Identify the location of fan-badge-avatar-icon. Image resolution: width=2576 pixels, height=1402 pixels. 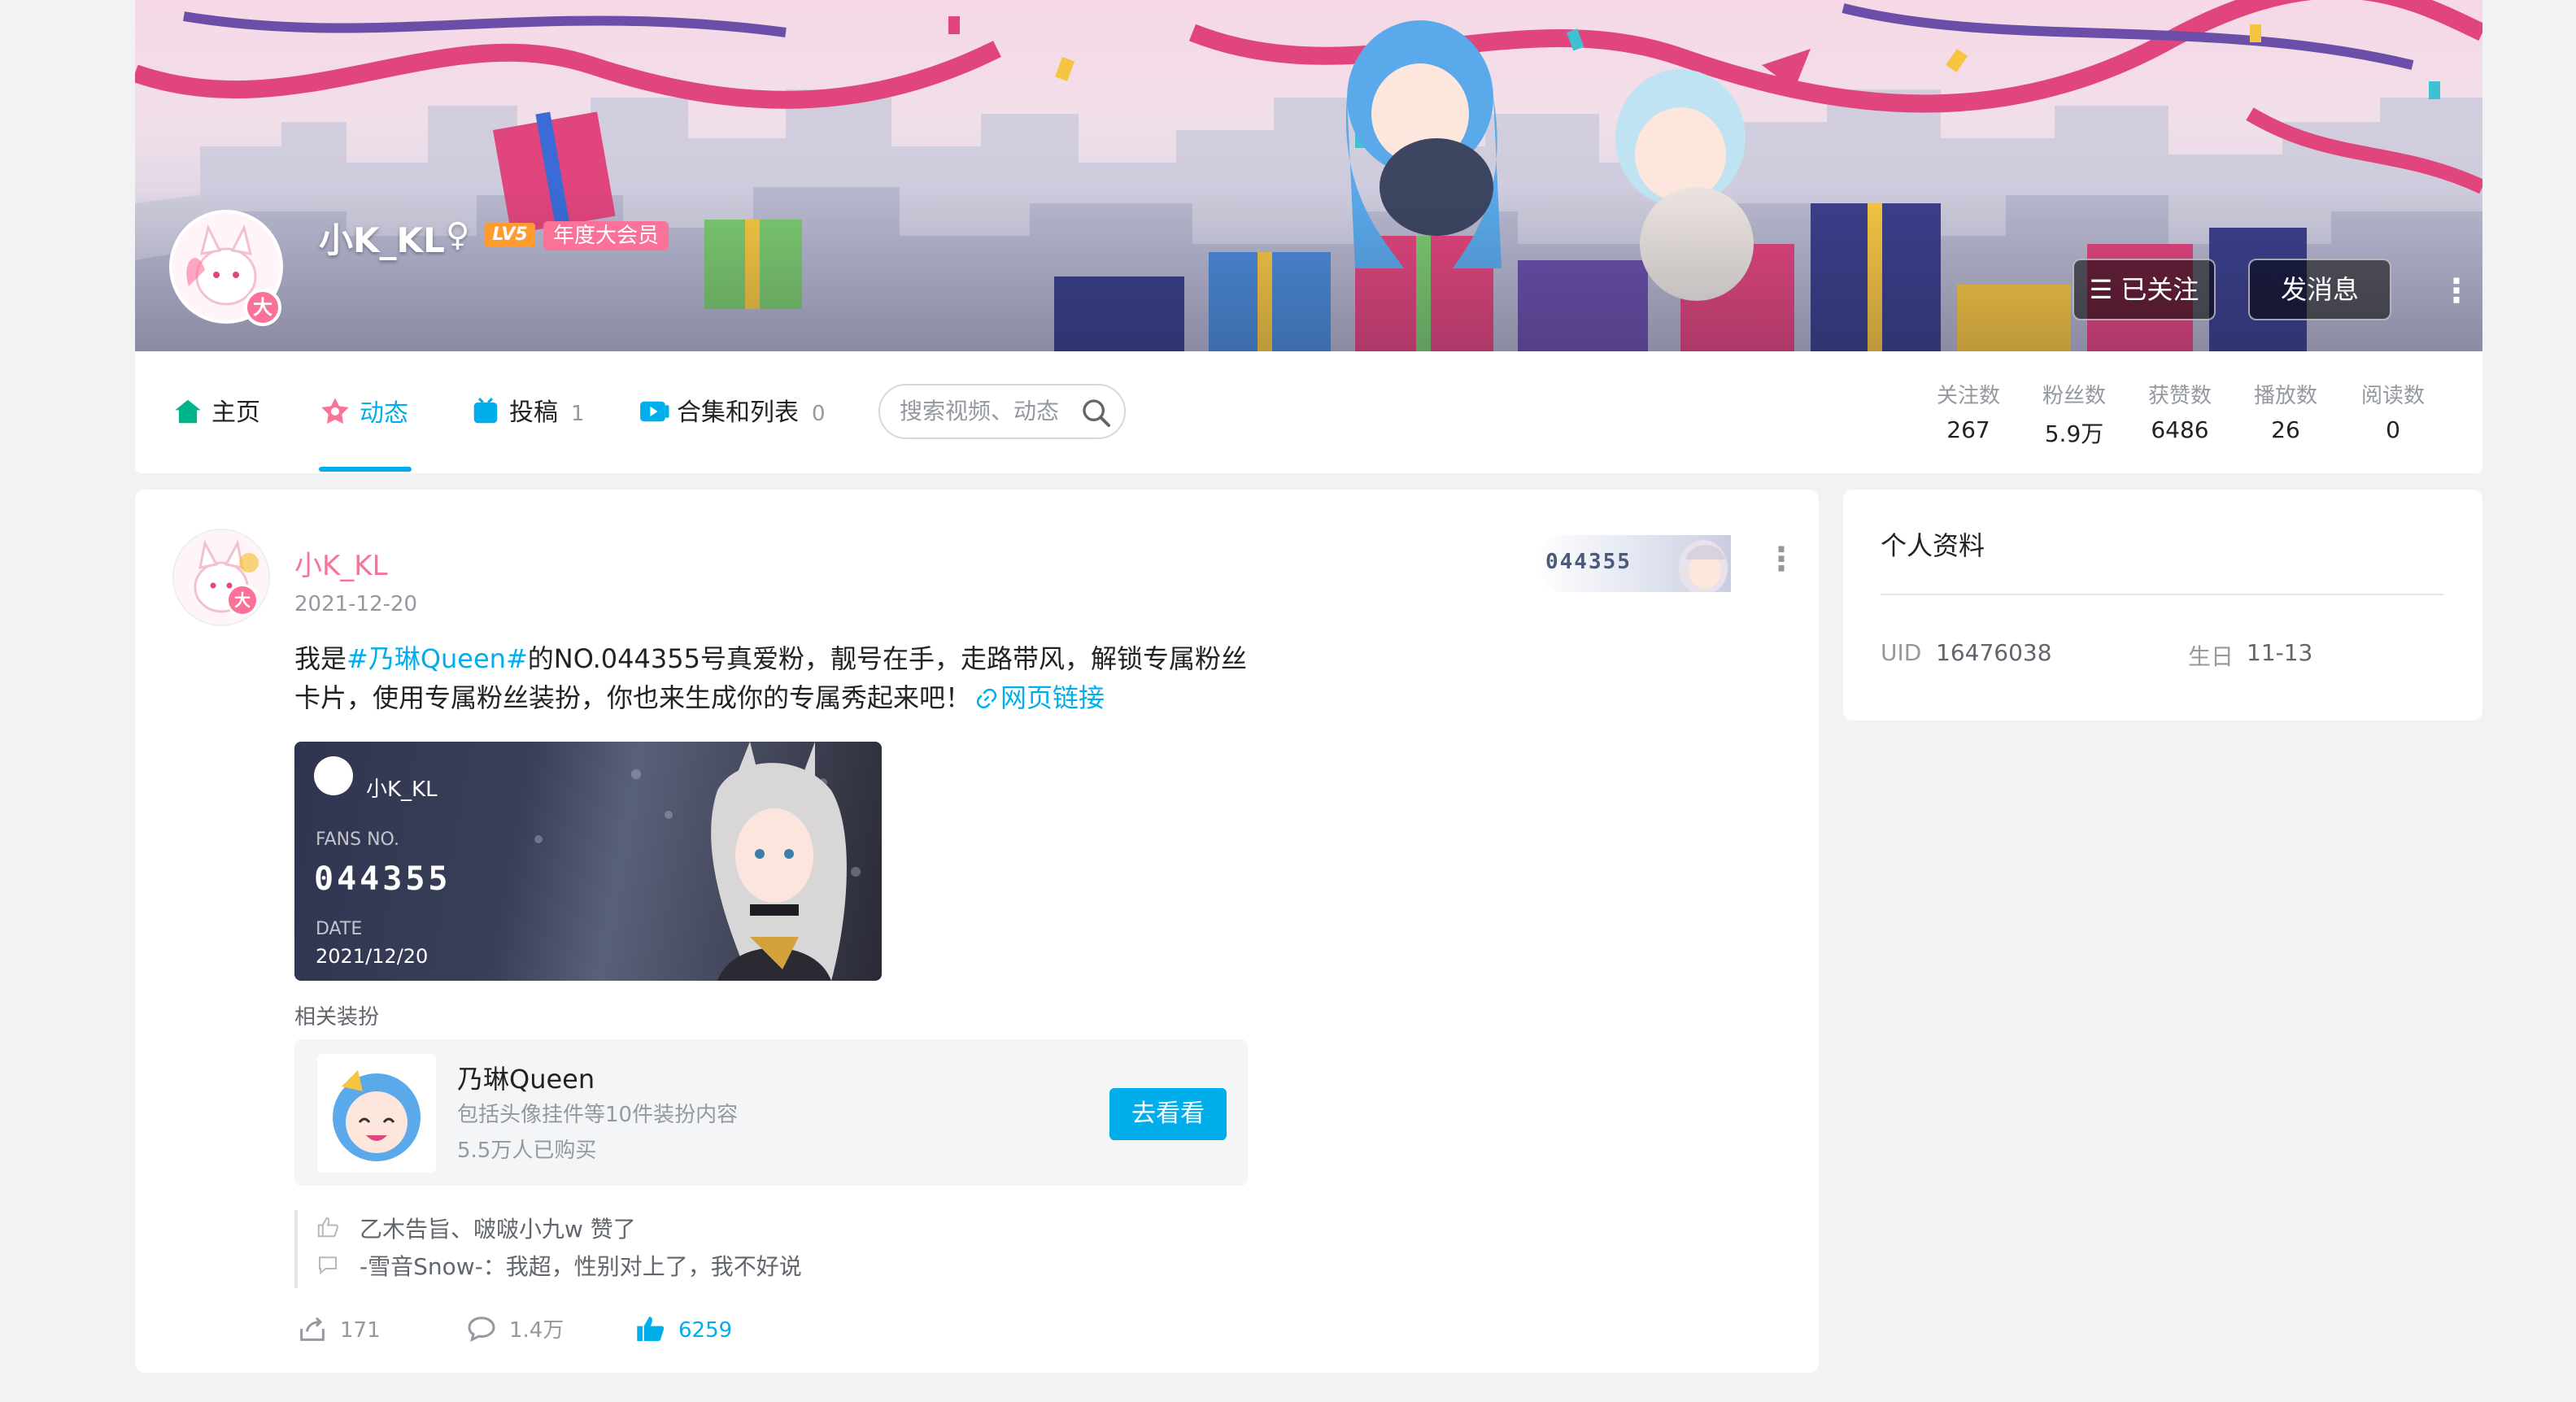
(1703, 566).